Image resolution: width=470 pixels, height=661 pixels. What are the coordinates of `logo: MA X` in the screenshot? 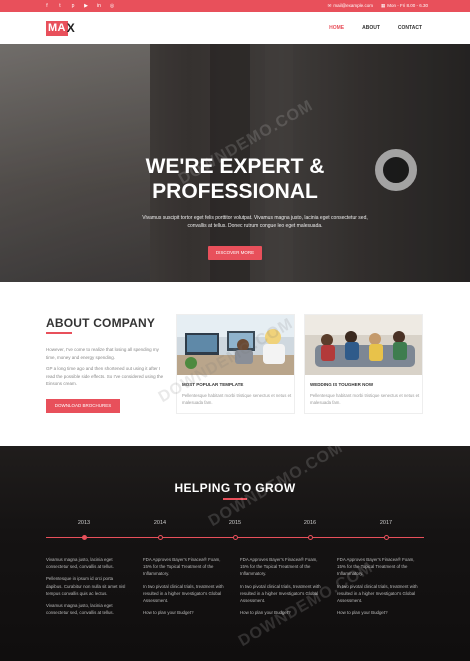 It's located at (60, 28).